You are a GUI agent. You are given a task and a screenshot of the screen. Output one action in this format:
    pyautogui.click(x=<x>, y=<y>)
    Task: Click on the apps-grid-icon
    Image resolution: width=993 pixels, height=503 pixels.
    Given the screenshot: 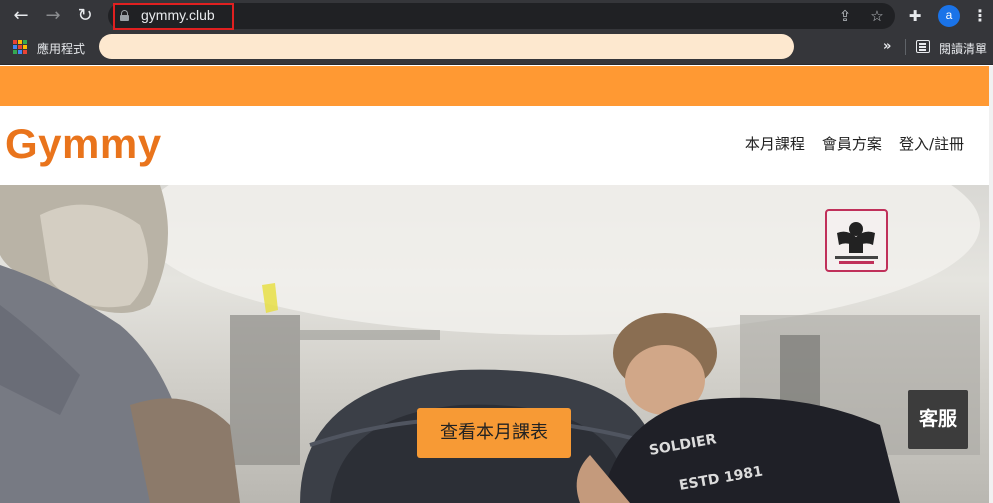 What is the action you would take?
    pyautogui.click(x=20, y=47)
    